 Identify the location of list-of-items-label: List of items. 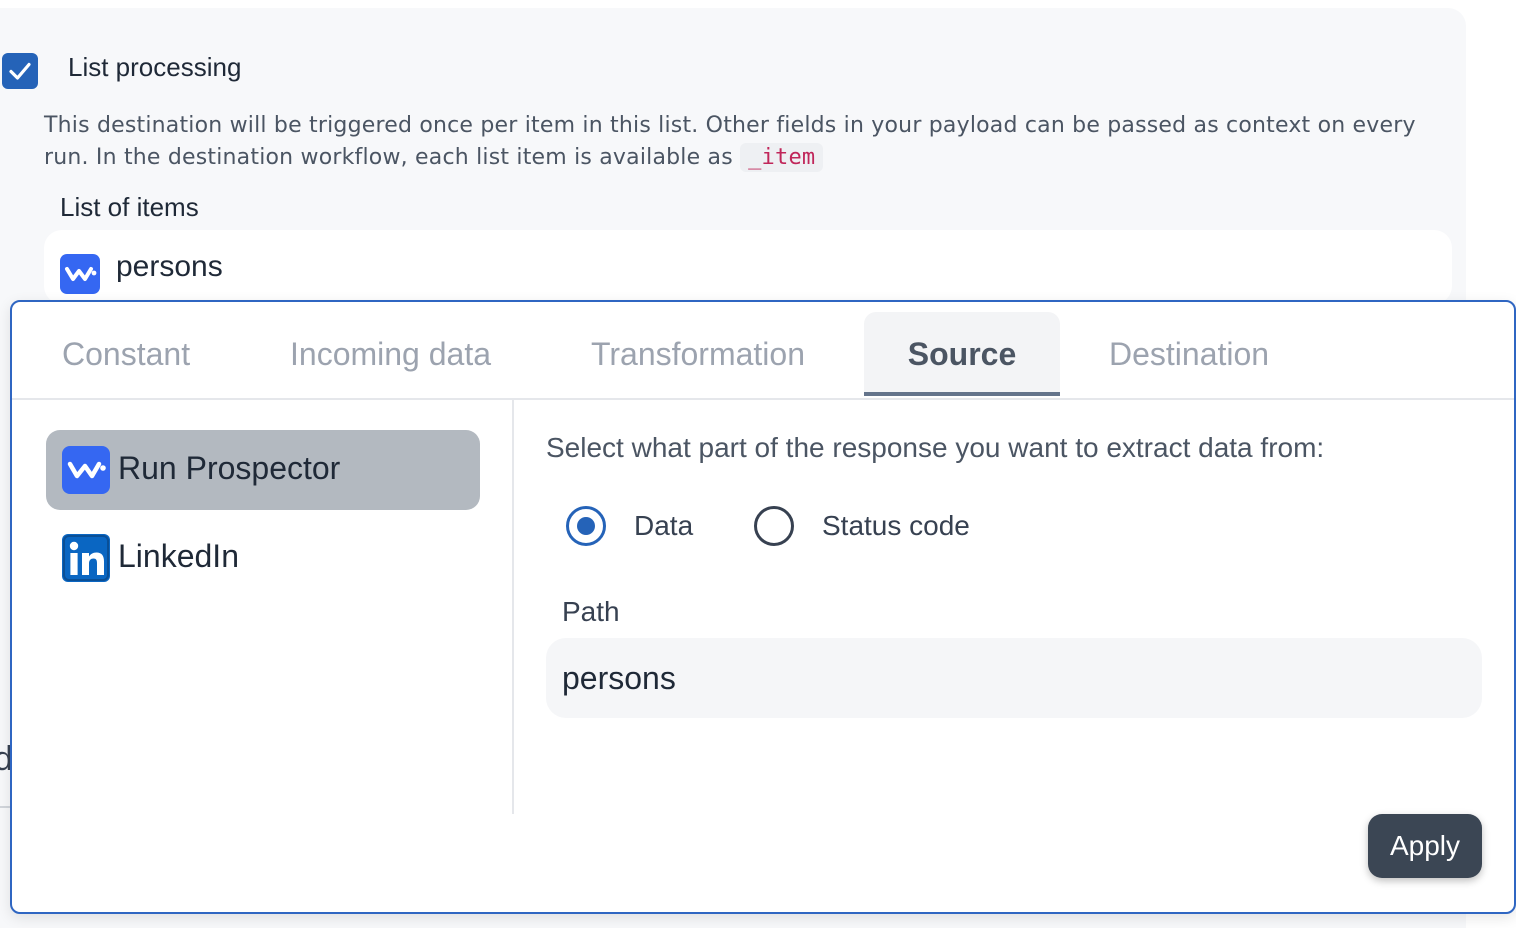
(129, 207).